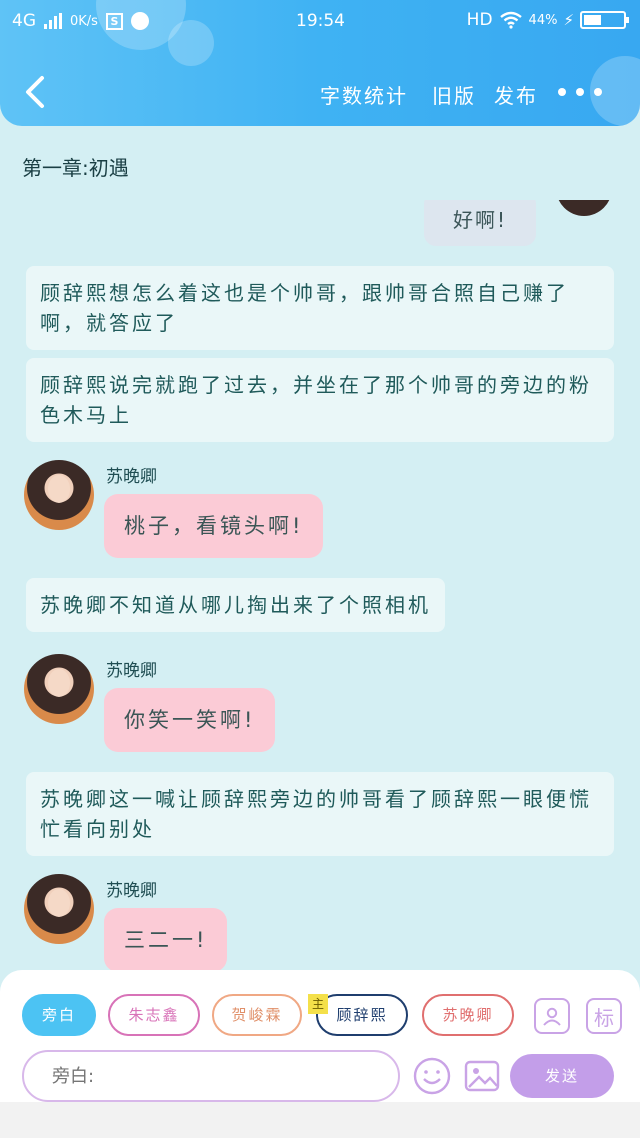 The width and height of the screenshot is (640, 1138). Describe the element at coordinates (468, 1015) in the screenshot. I see `character-chip: 苏晚卿` at that location.